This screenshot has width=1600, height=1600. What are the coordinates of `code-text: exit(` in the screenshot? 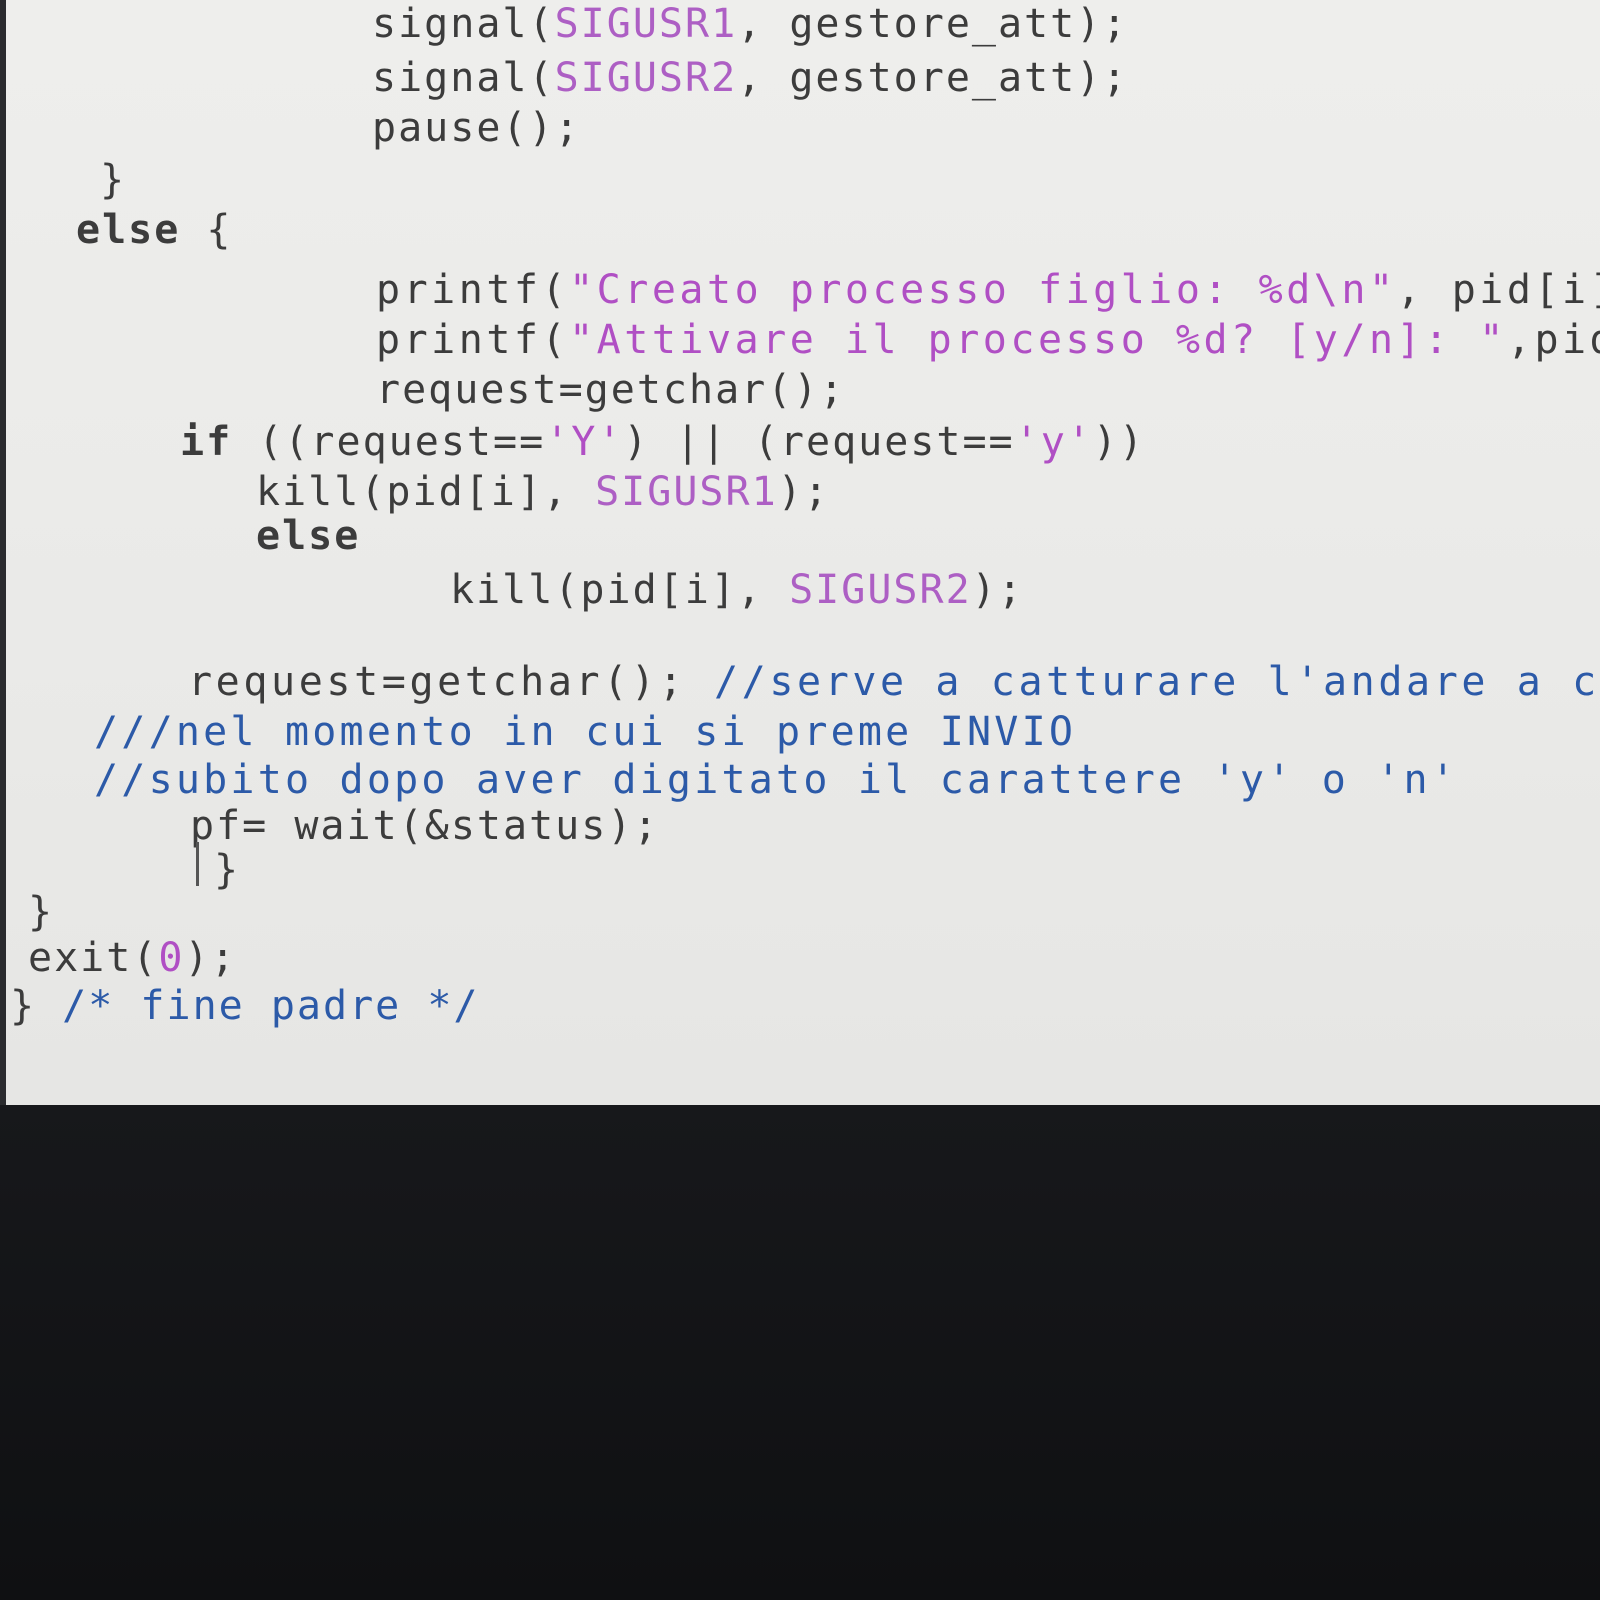 It's located at (93, 958).